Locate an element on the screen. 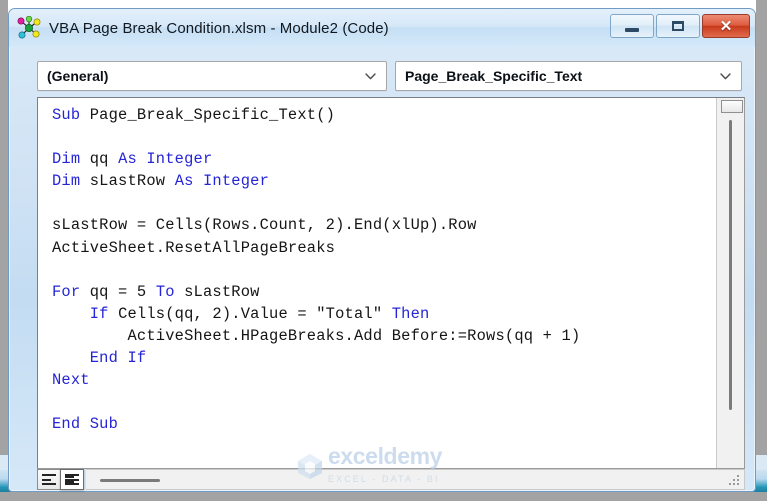 This screenshot has width=767, height=501. full-module-view-icon is located at coordinates (72, 479).